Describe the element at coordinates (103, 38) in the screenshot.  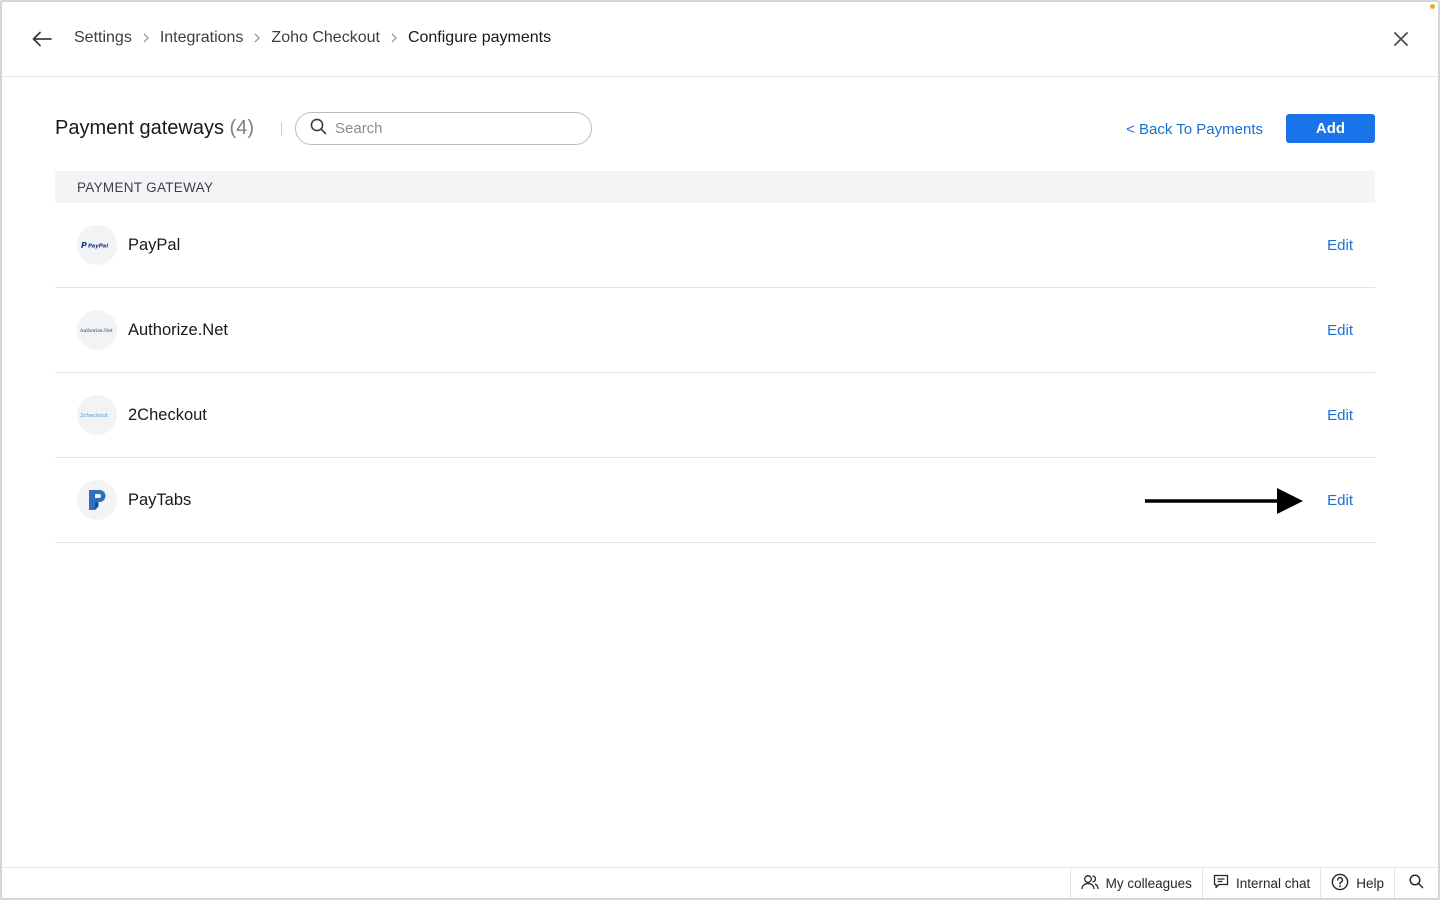
I see `breadcrumb-settings: Settings` at that location.